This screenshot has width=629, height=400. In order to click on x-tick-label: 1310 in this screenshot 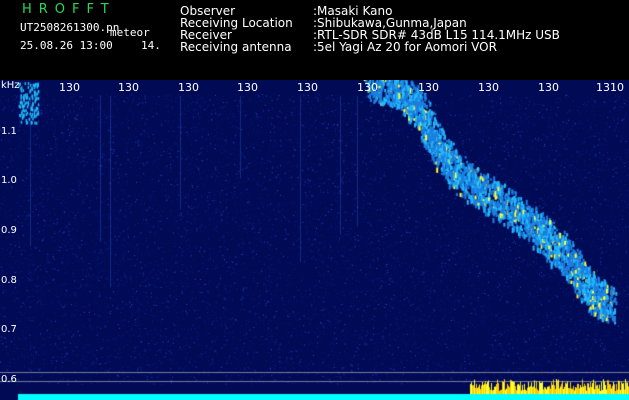, I will do `click(610, 87)`.